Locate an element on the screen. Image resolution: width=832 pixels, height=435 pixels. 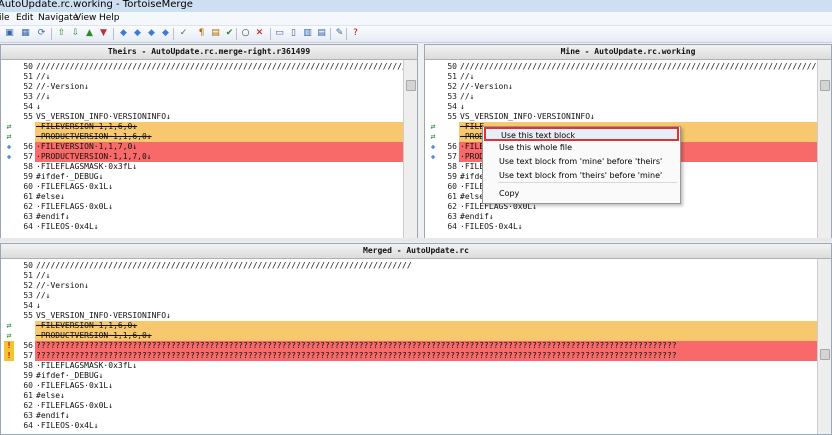
pane-splitter is located at coordinates (416, 240).